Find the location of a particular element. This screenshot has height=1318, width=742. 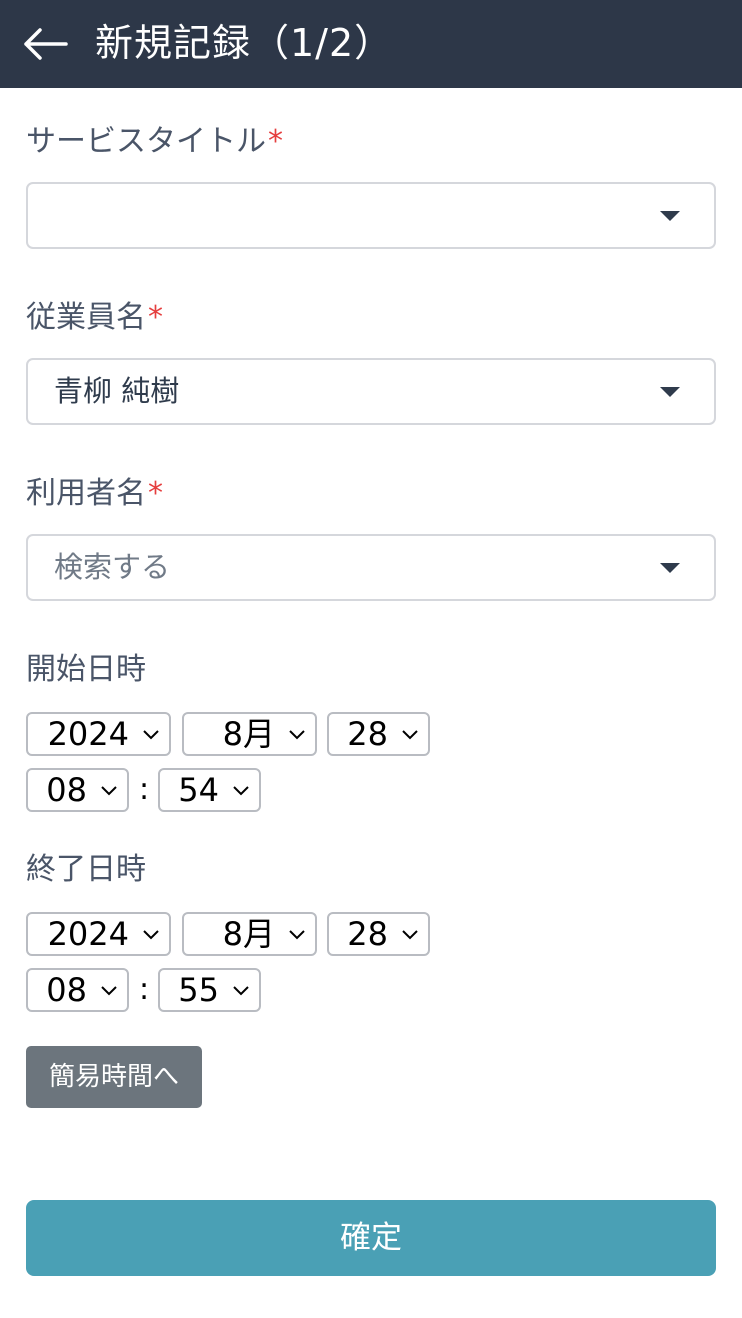

start-hour-value: 08 is located at coordinates (66, 790).